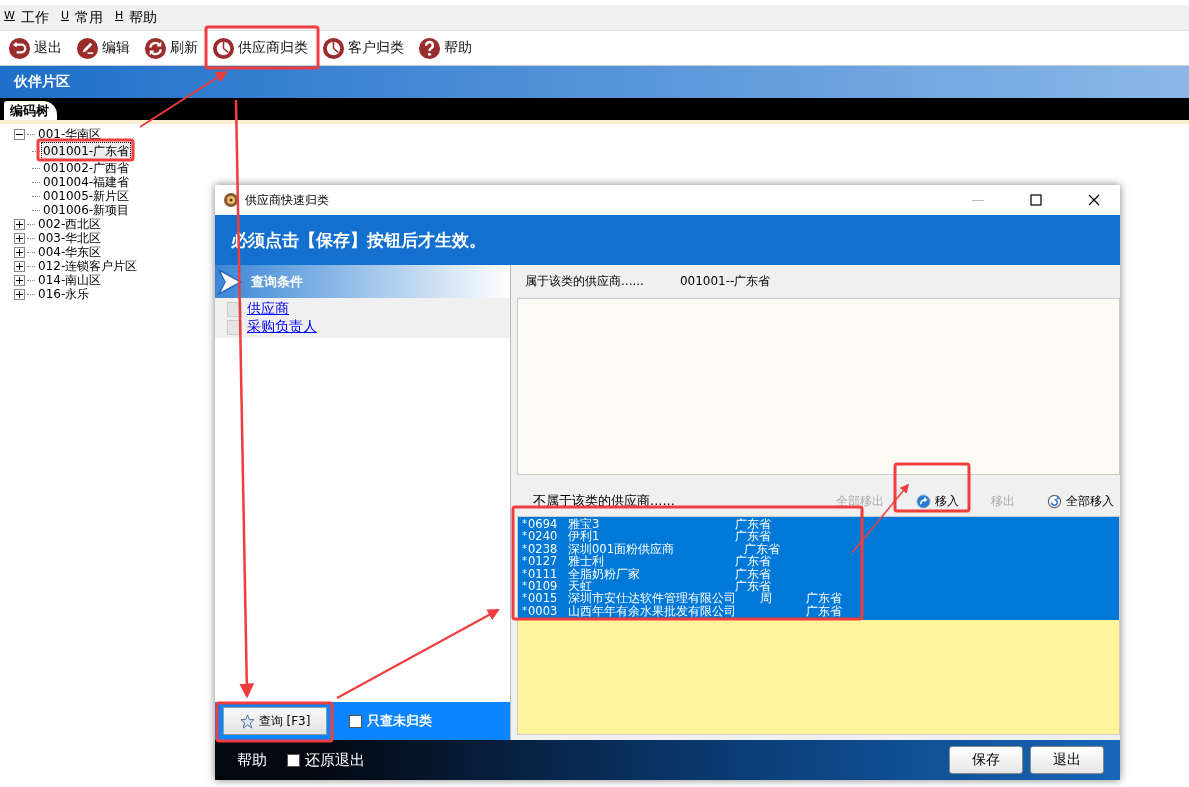 This screenshot has width=1189, height=787. What do you see at coordinates (86, 182) in the screenshot?
I see `tree-item: 001004-福建省` at bounding box center [86, 182].